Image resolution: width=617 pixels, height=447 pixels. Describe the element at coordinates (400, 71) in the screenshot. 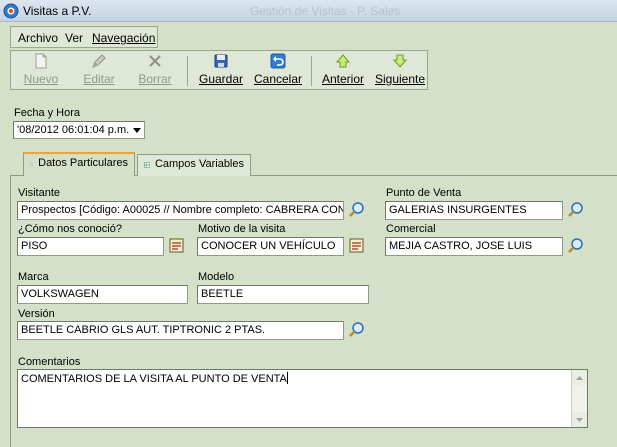

I see `siguiente-button: Siguiente` at that location.